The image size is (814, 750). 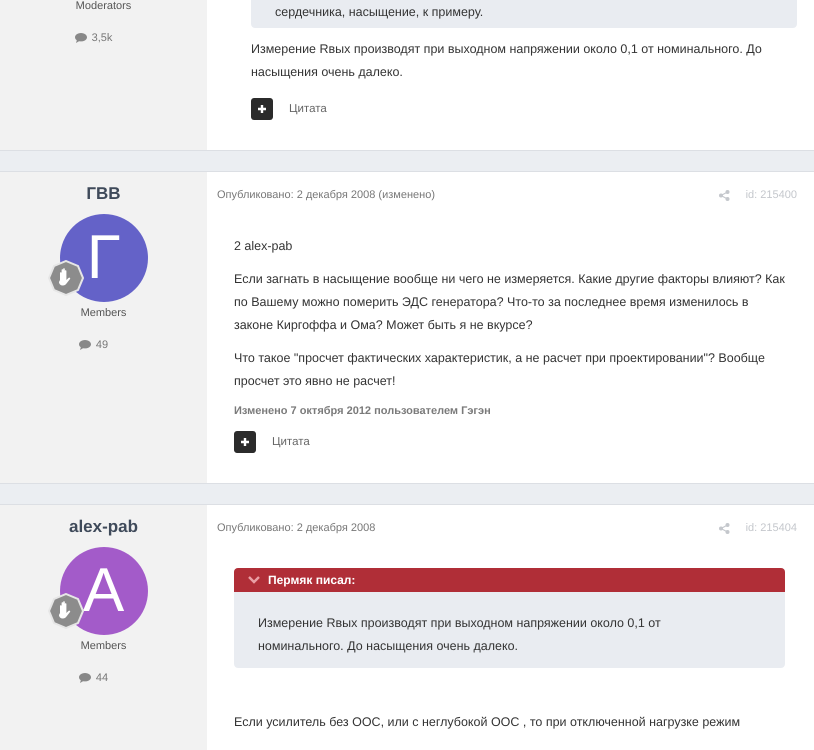 I want to click on member-group: Moderators, so click(x=104, y=6).